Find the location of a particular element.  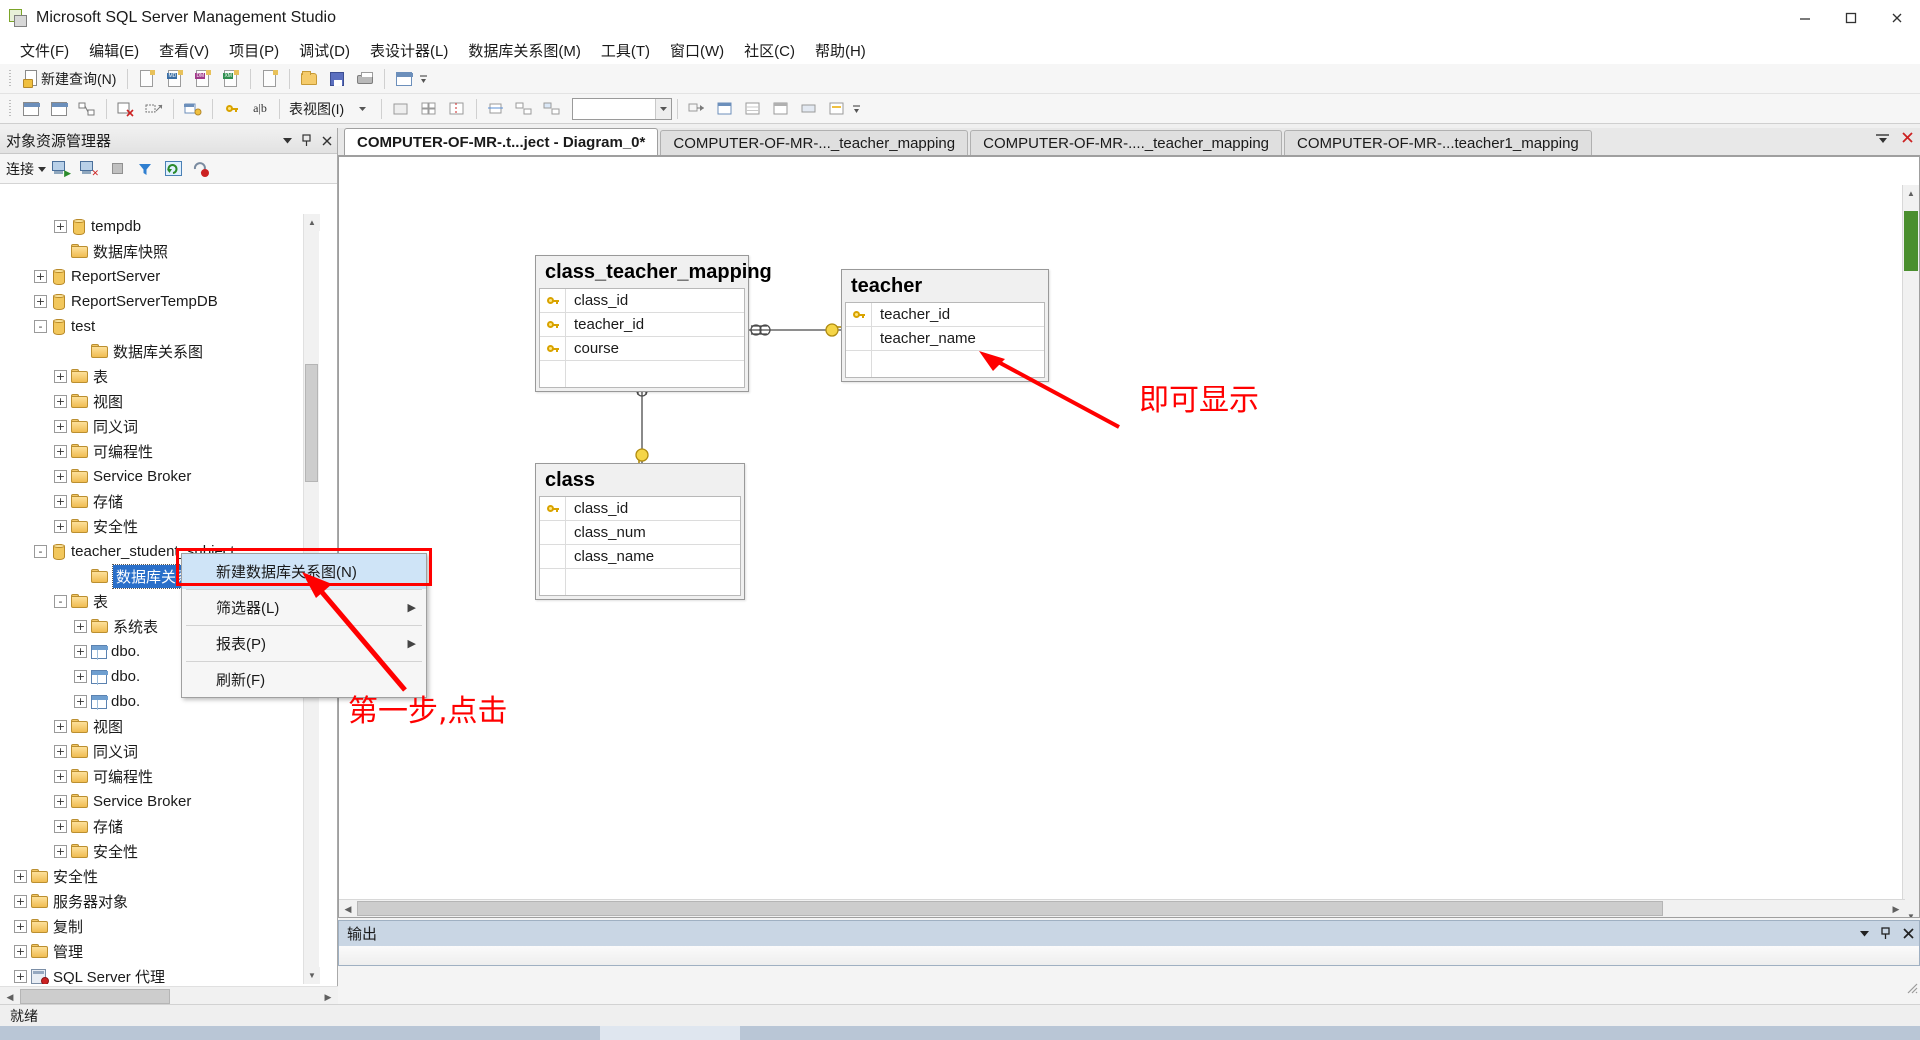

table-row: course is located at coordinates (642, 349).